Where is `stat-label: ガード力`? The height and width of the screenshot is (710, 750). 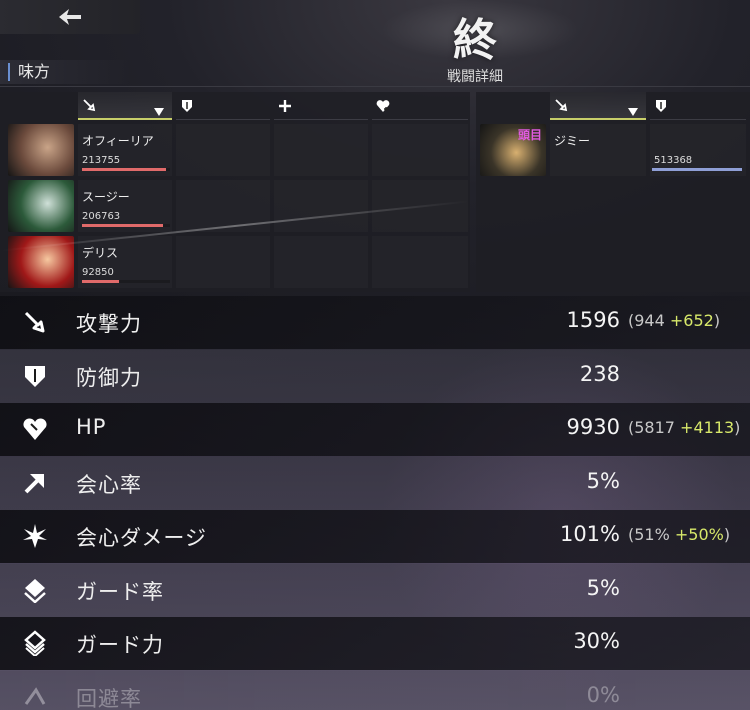 stat-label: ガード力 is located at coordinates (120, 645).